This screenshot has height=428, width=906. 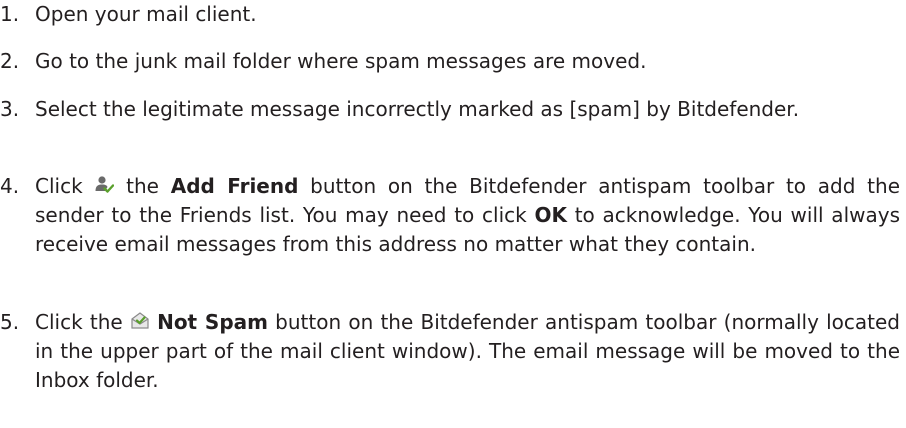 What do you see at coordinates (146, 14) in the screenshot?
I see `step-1-text: Open your mail client.` at bounding box center [146, 14].